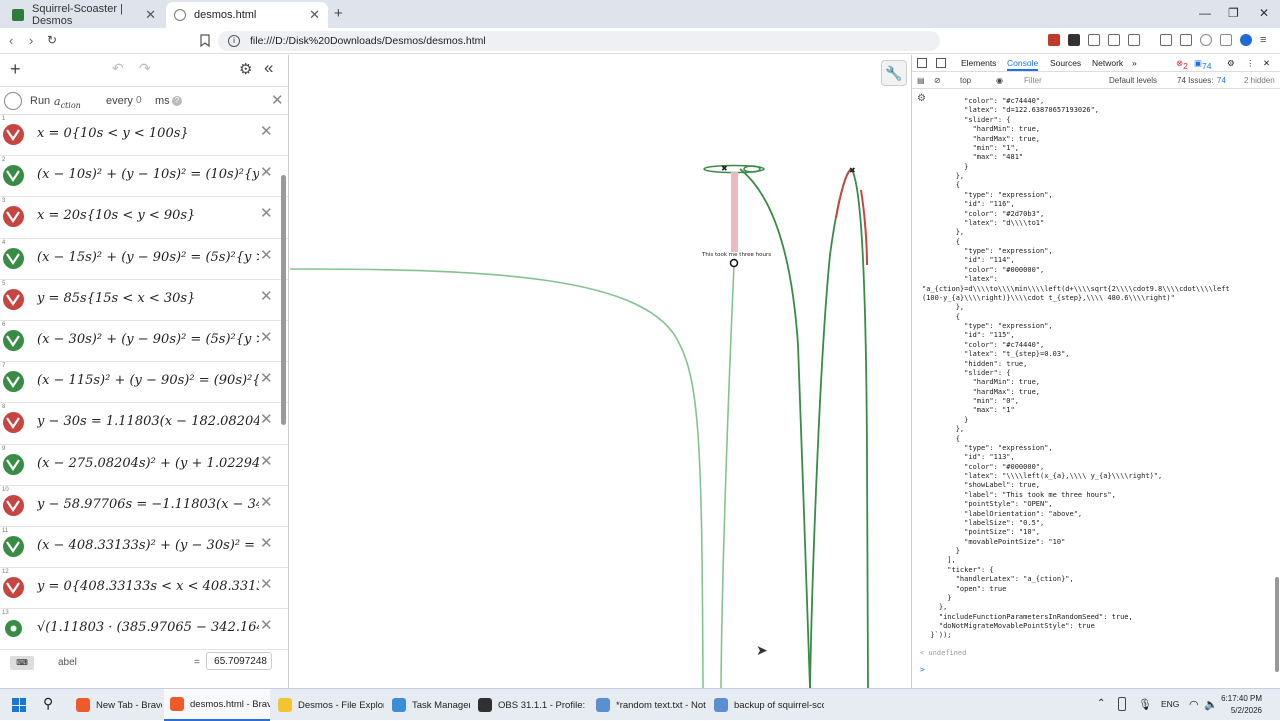 The width and height of the screenshot is (1280, 721). I want to click on expression-row: 5 y = 85s{15s < x < 30s} ✕, so click(144, 300).